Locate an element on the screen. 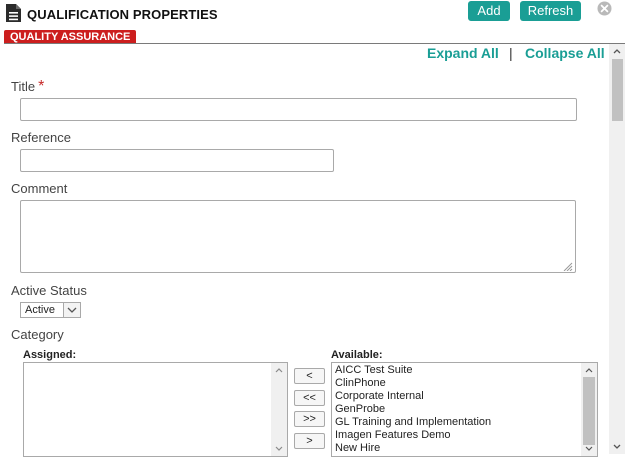 The width and height of the screenshot is (625, 457). header-divider is located at coordinates (314, 43).